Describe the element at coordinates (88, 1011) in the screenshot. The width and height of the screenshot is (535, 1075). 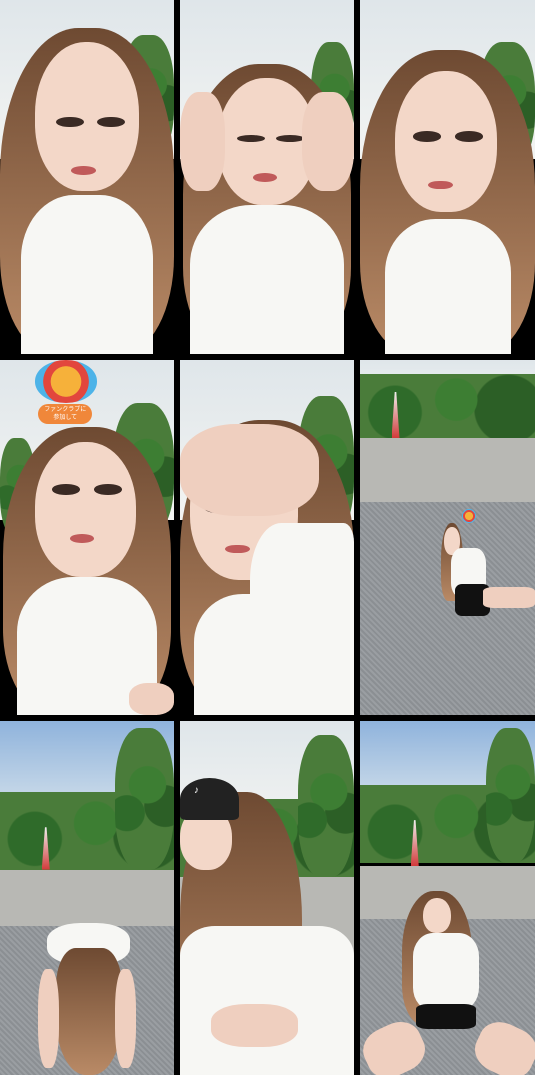
I see `hair-hanging-down` at that location.